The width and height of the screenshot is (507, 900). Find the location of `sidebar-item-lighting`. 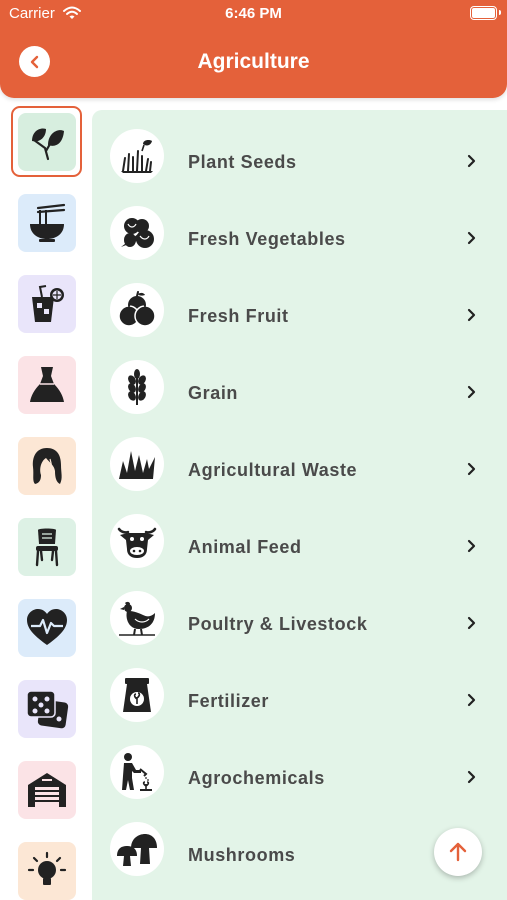

sidebar-item-lighting is located at coordinates (46, 867).